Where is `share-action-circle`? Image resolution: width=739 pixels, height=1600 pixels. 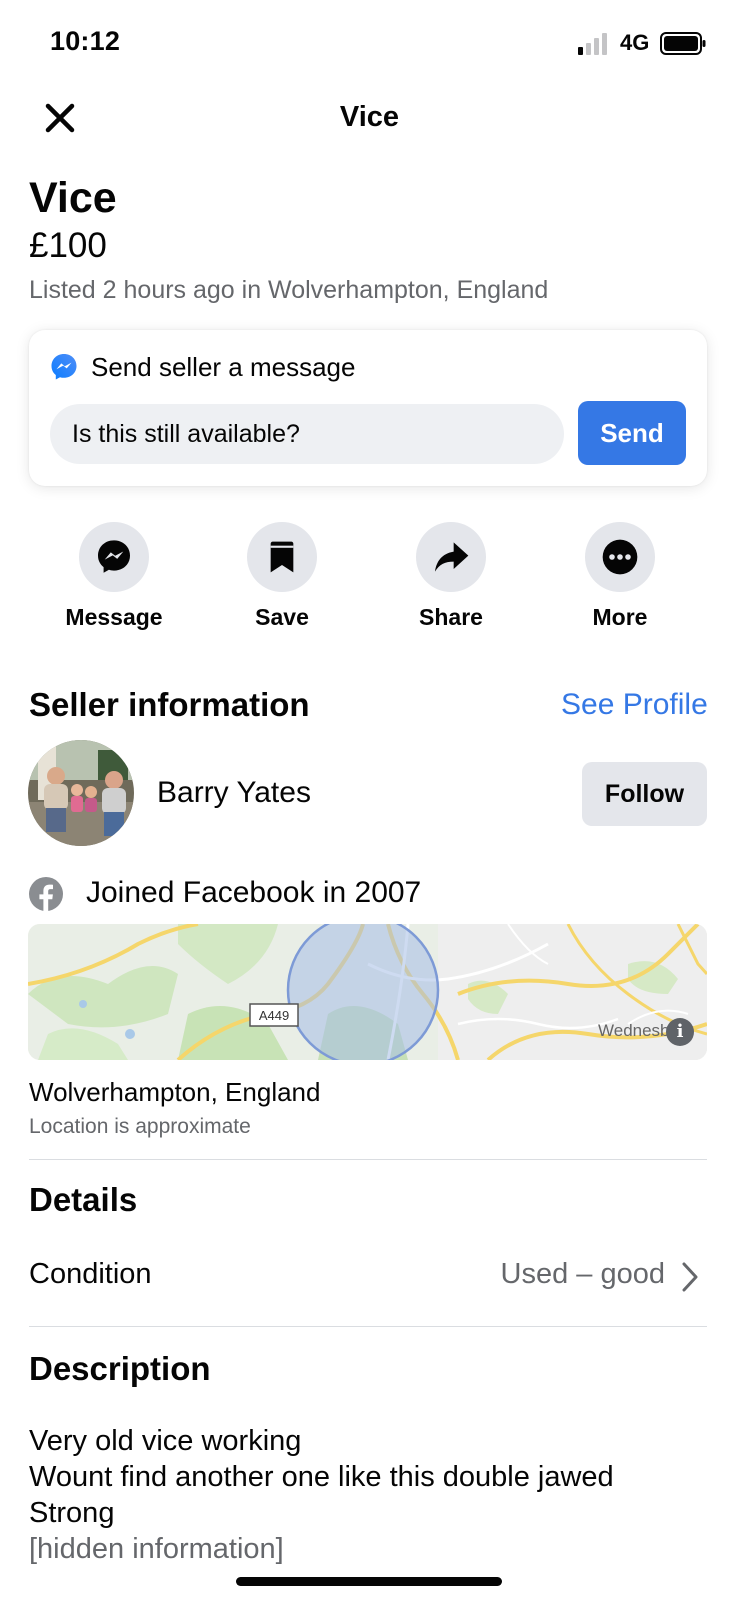
share-action-circle is located at coordinates (451, 557).